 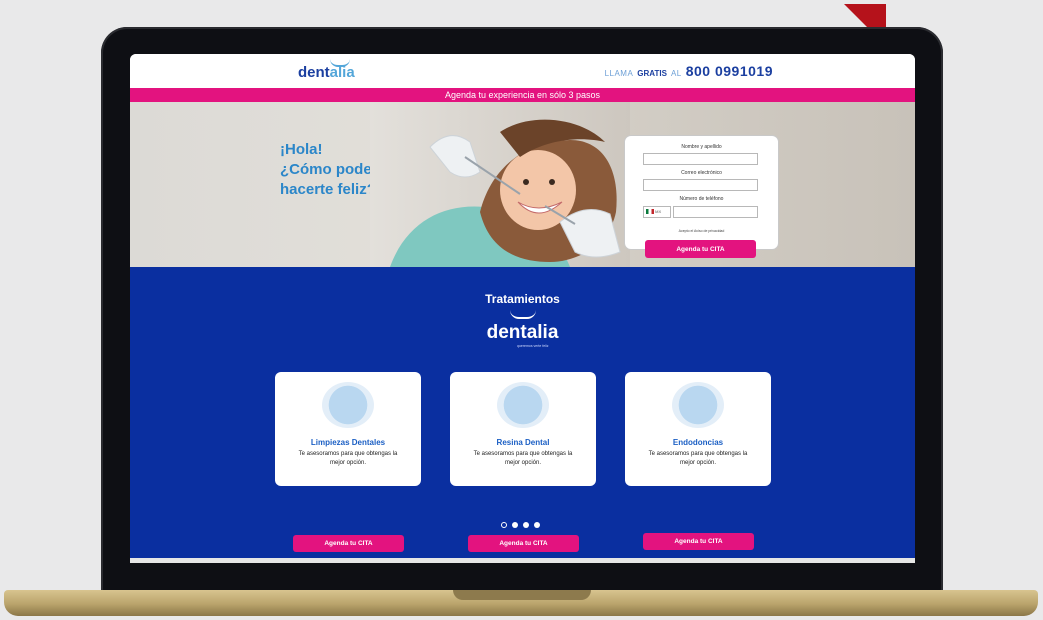 I want to click on country-code: MX, so click(x=658, y=211).